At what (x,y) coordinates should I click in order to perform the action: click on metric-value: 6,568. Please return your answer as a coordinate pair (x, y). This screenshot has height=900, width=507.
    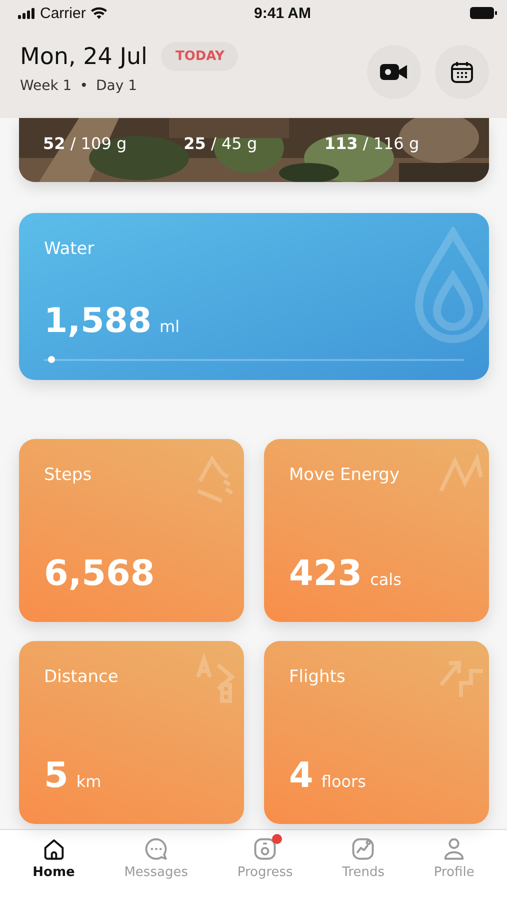
    Looking at the image, I should click on (99, 574).